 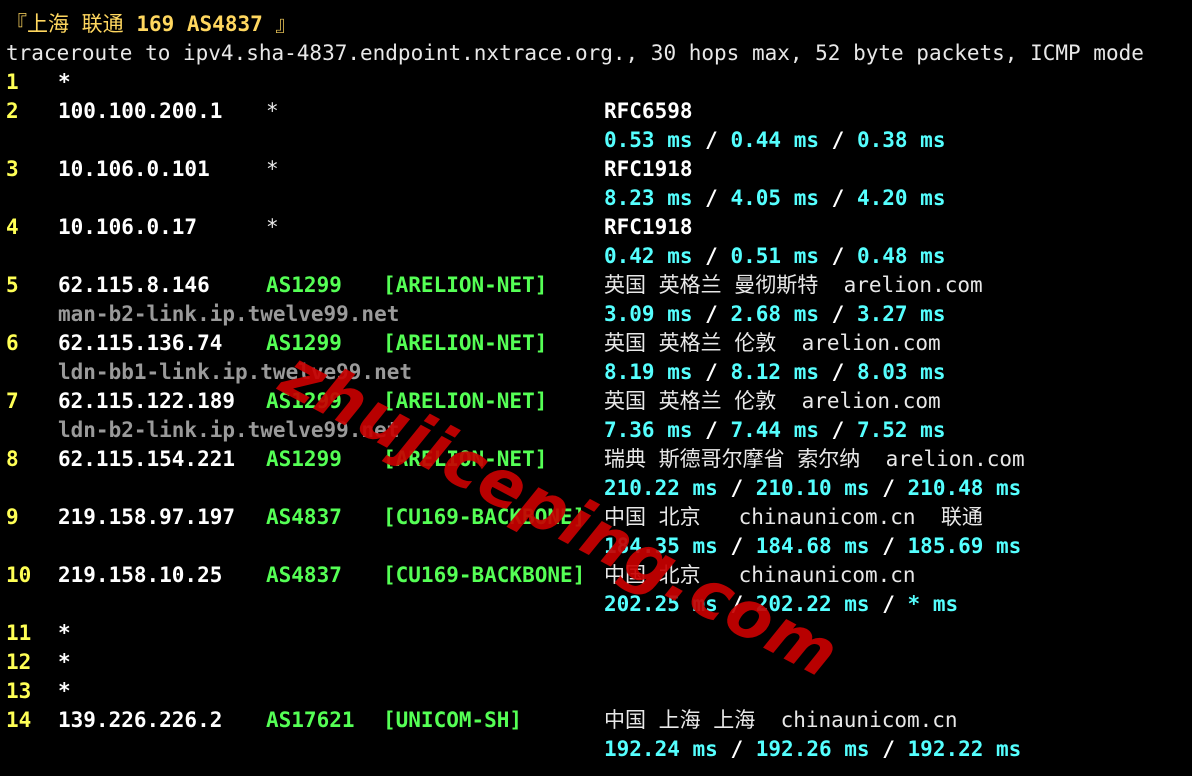 What do you see at coordinates (12, 459) in the screenshot?
I see `hop-number: 8` at bounding box center [12, 459].